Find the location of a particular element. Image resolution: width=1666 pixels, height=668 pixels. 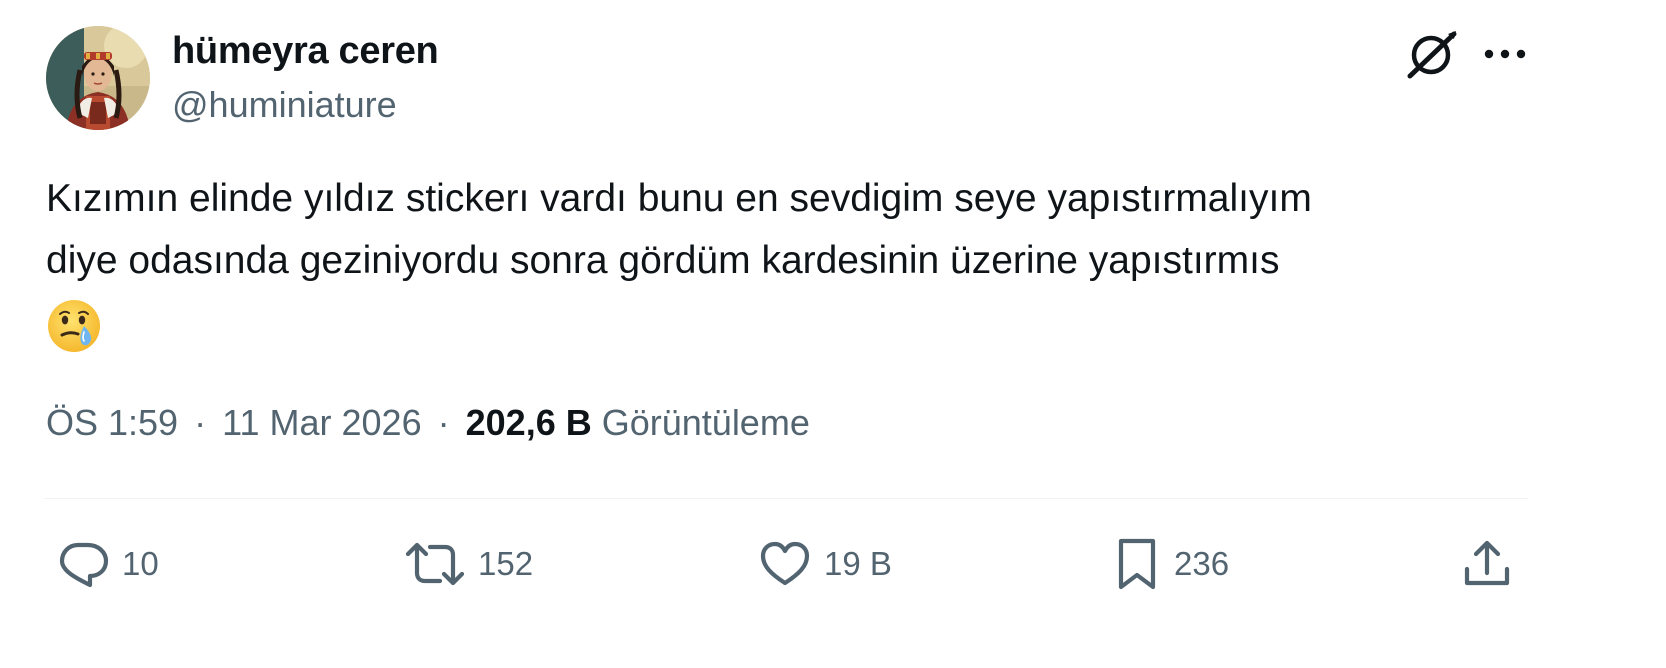

share-button is located at coordinates (1487, 564).